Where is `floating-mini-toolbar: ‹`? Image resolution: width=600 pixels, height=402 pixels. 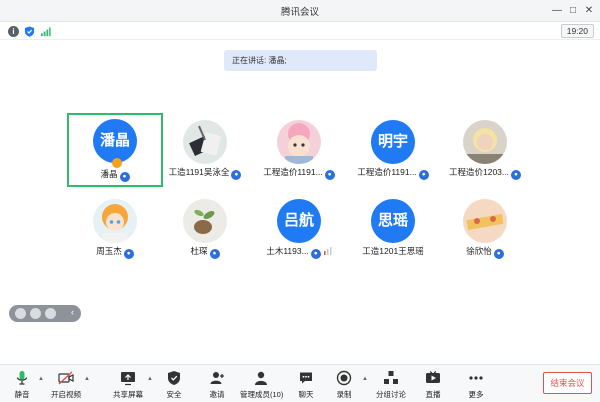
floating-mini-toolbar: ‹ is located at coordinates (45, 313).